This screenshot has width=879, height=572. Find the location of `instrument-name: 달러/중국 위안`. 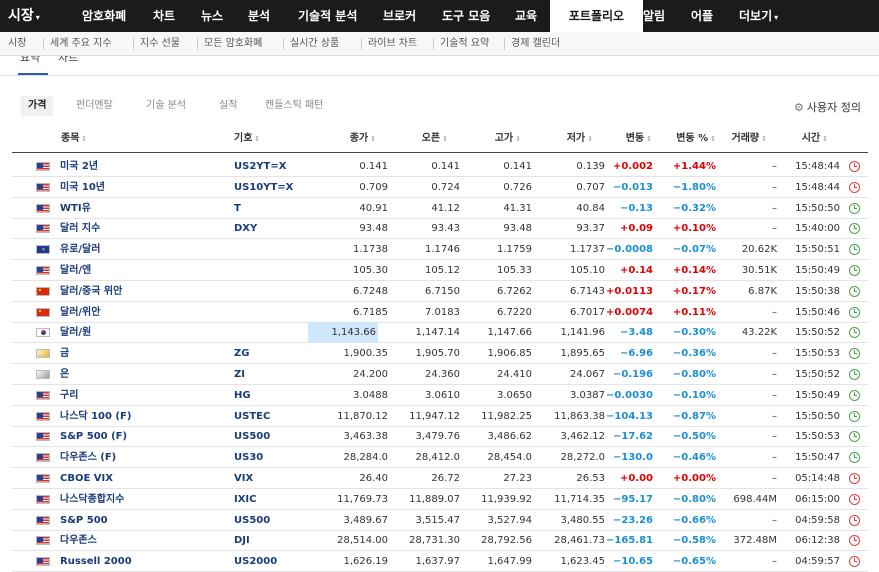

instrument-name: 달러/중국 위안 is located at coordinates (91, 291).